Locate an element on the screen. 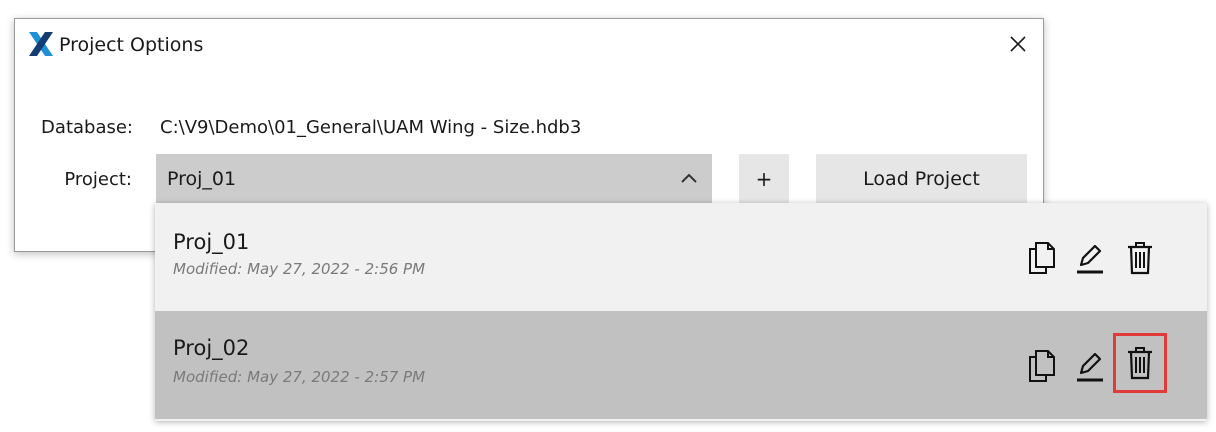 This screenshot has height=432, width=1216. title-bar: Project Options is located at coordinates (529, 45).